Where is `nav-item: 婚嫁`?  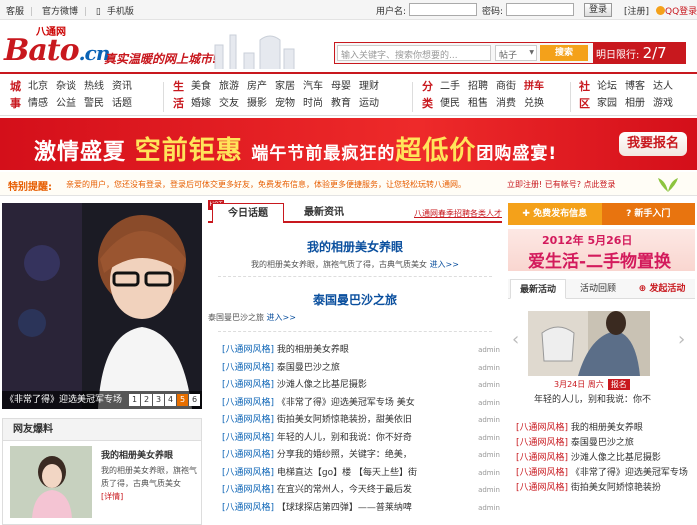 nav-item: 婚嫁 is located at coordinates (205, 103).